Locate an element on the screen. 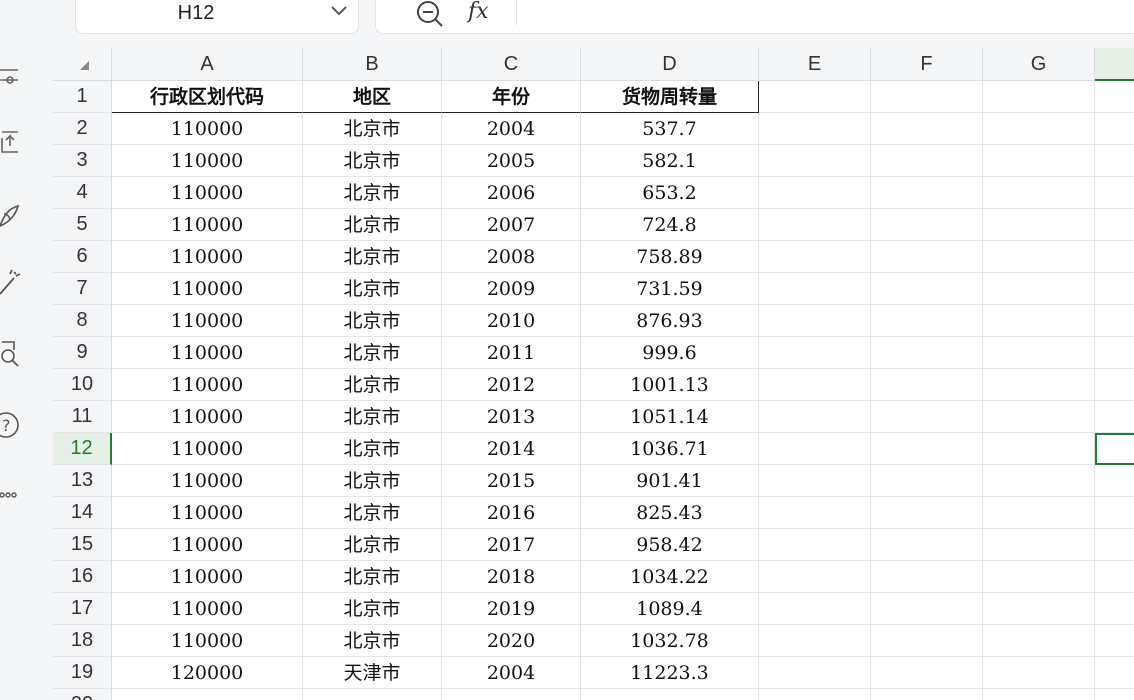 The height and width of the screenshot is (700, 1134). column-header-e: E is located at coordinates (815, 64).